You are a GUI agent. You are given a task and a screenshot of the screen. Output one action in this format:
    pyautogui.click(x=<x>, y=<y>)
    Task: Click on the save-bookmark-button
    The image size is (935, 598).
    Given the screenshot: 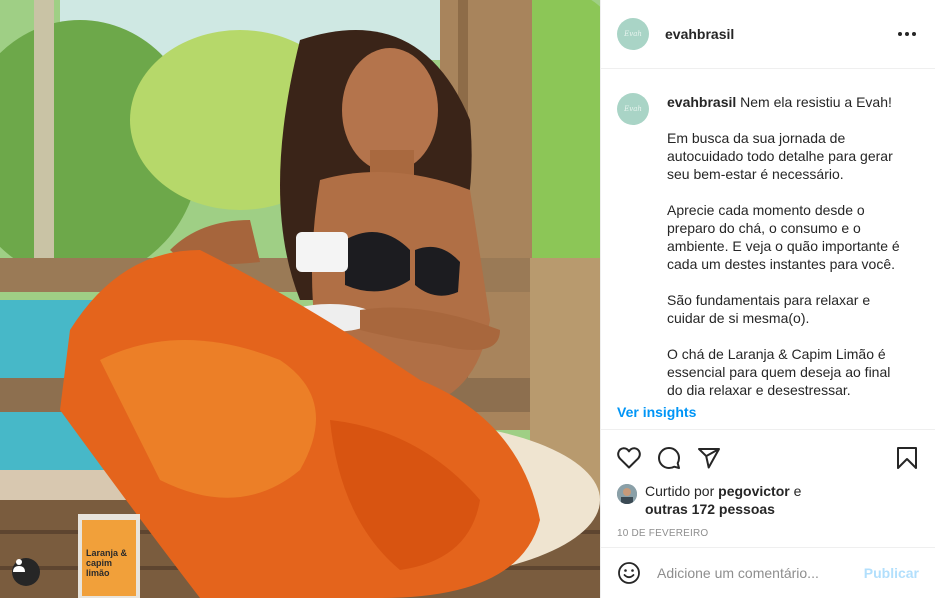 What is the action you would take?
    pyautogui.click(x=907, y=458)
    